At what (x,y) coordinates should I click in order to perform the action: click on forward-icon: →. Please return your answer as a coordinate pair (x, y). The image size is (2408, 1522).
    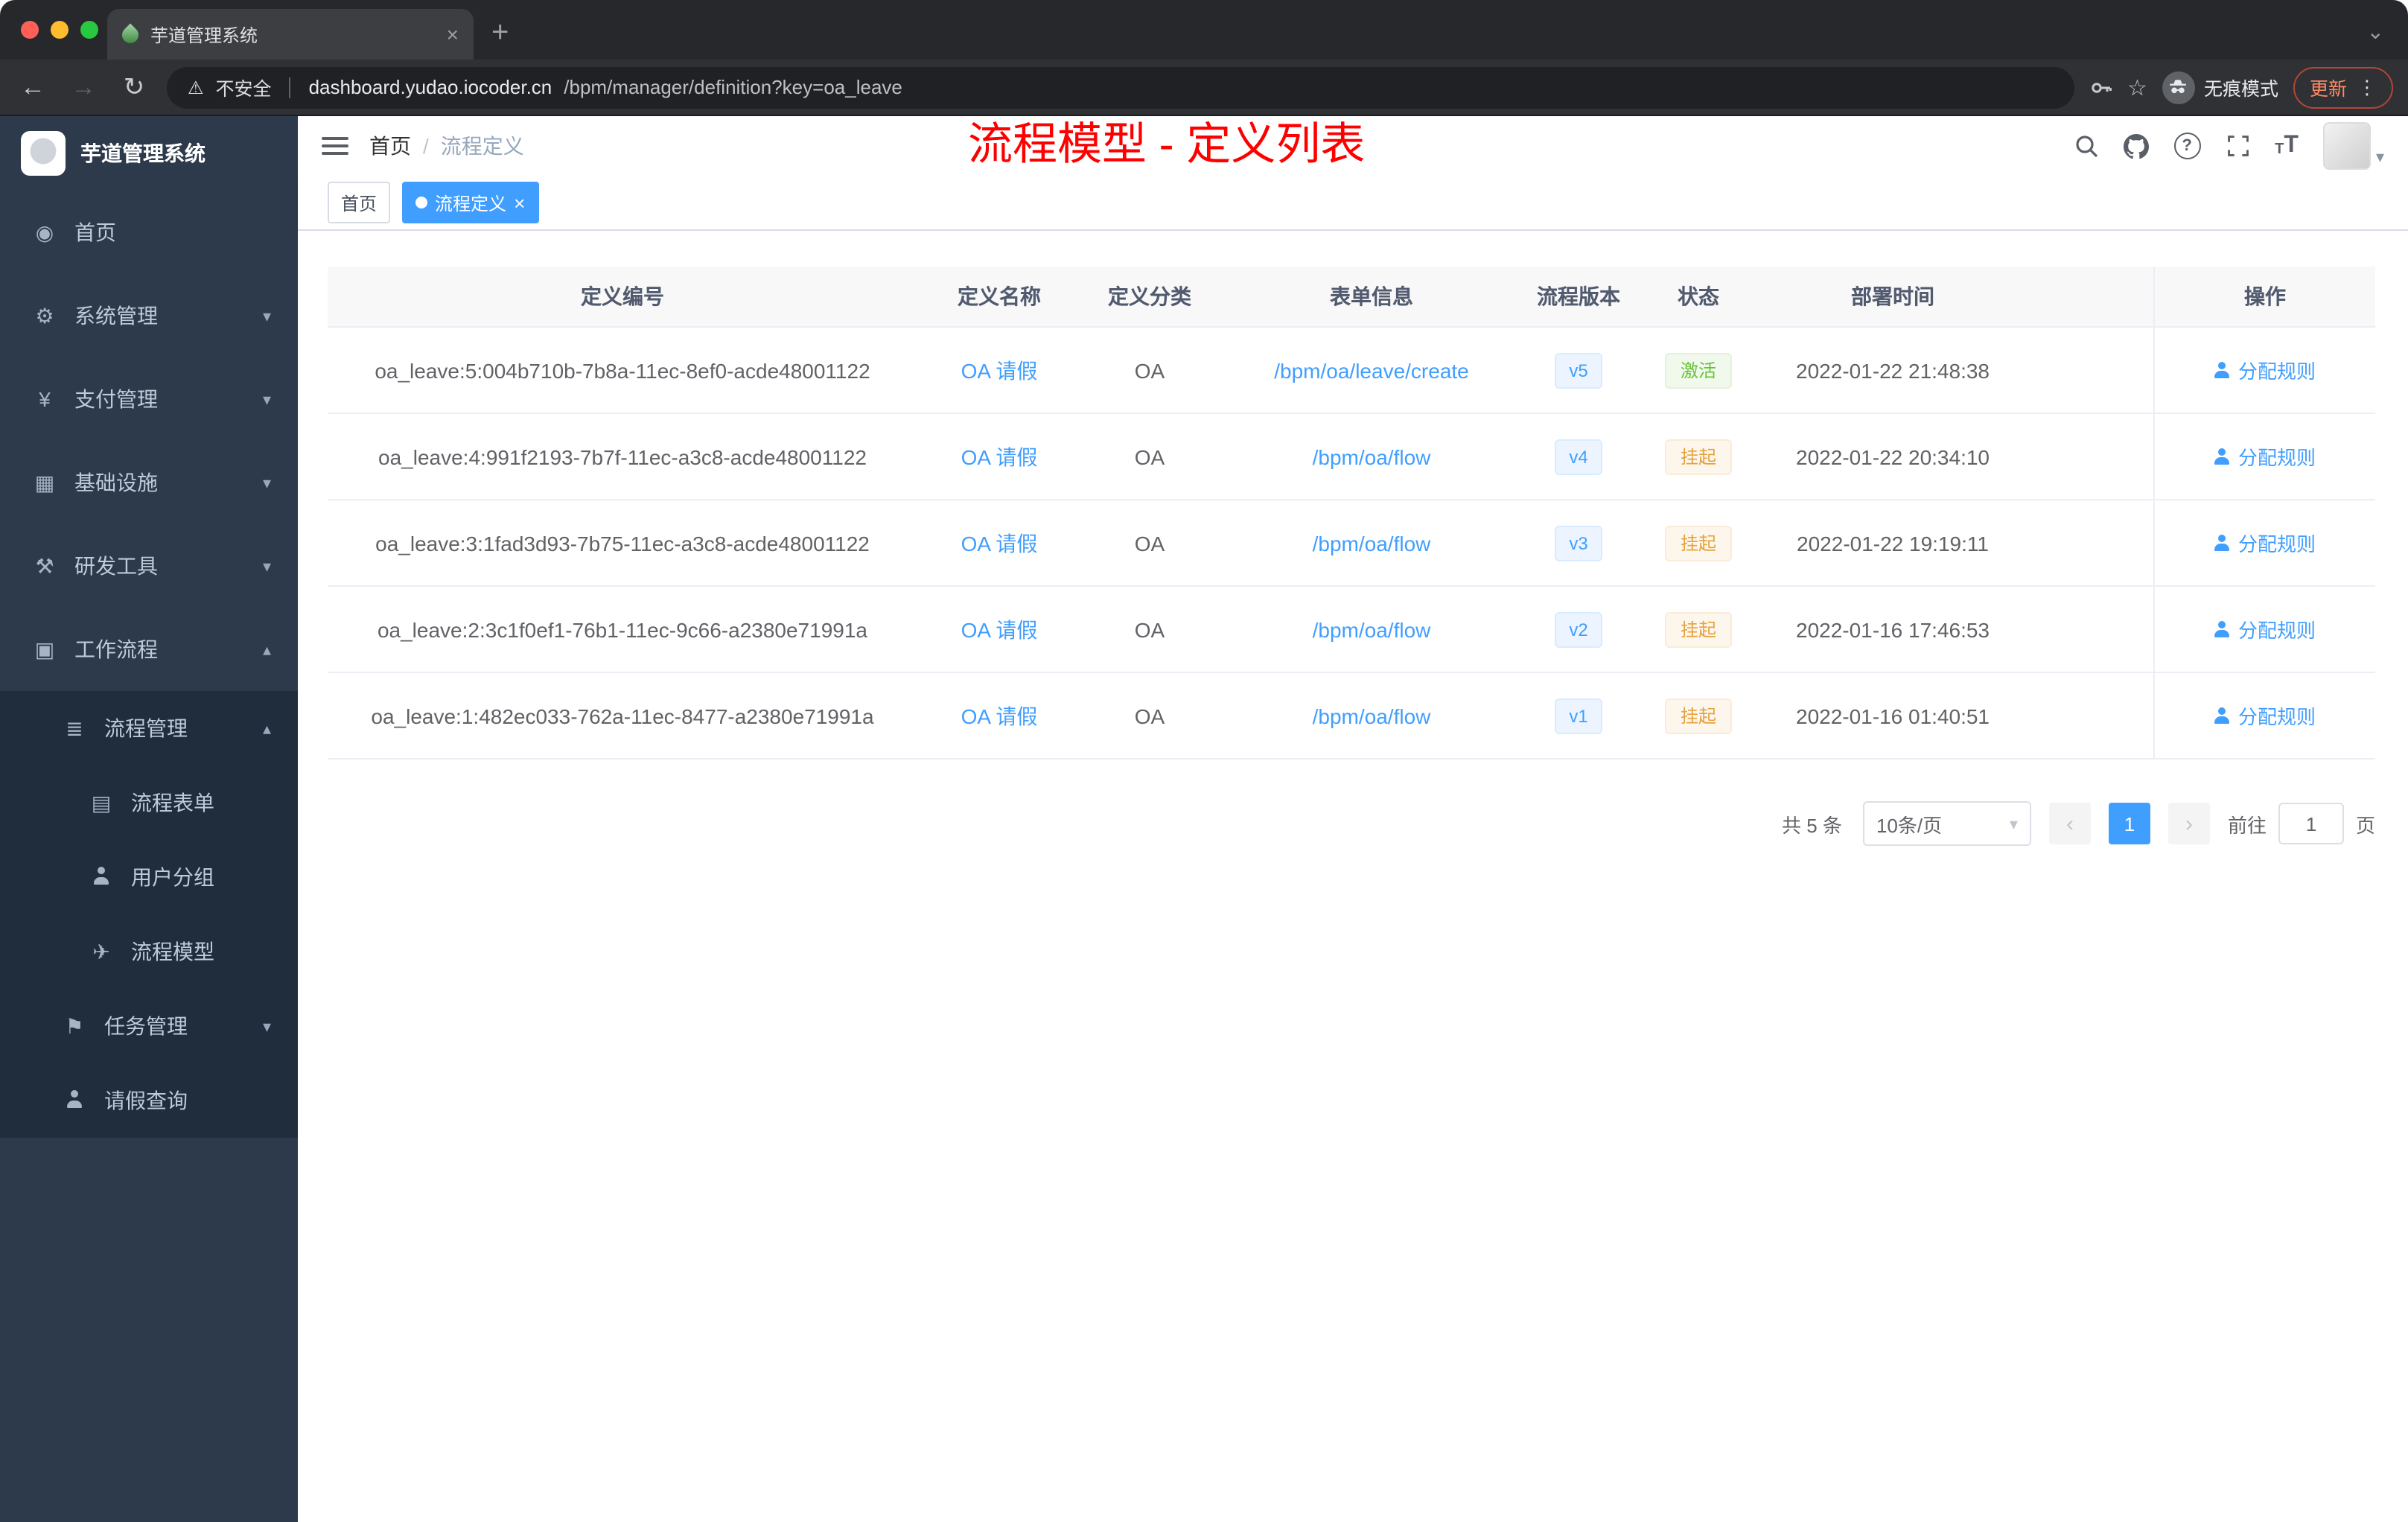
    Looking at the image, I should click on (83, 87).